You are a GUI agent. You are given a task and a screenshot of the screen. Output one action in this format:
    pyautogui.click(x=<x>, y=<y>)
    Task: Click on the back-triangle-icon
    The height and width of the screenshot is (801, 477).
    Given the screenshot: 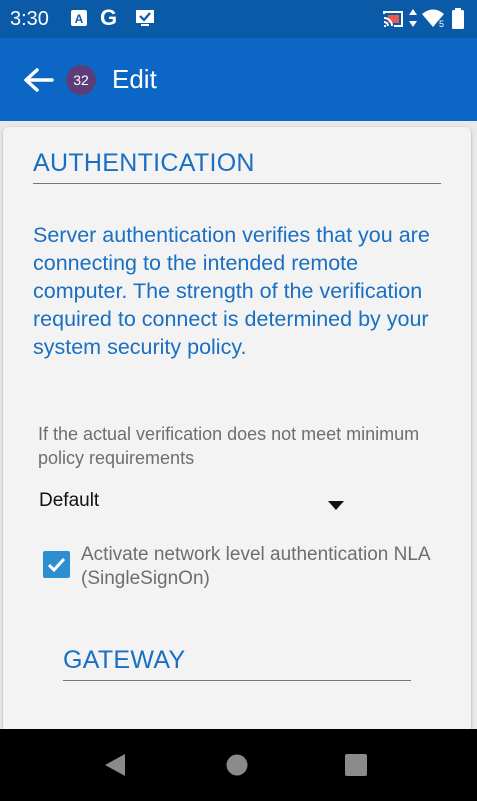 What is the action you would take?
    pyautogui.click(x=115, y=765)
    